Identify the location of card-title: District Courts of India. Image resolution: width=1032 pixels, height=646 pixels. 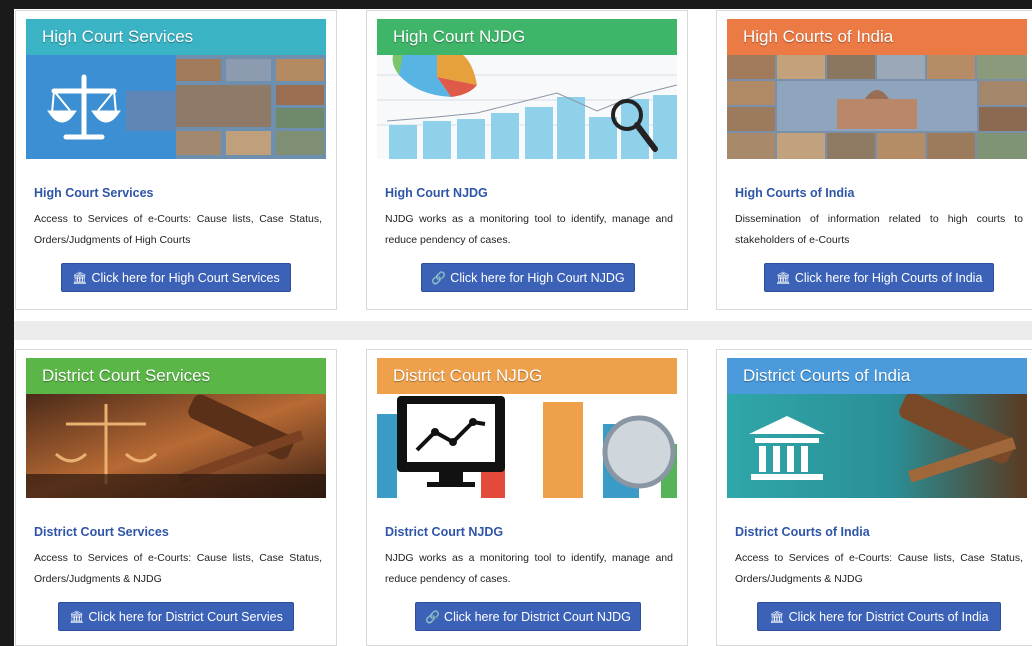
(802, 532).